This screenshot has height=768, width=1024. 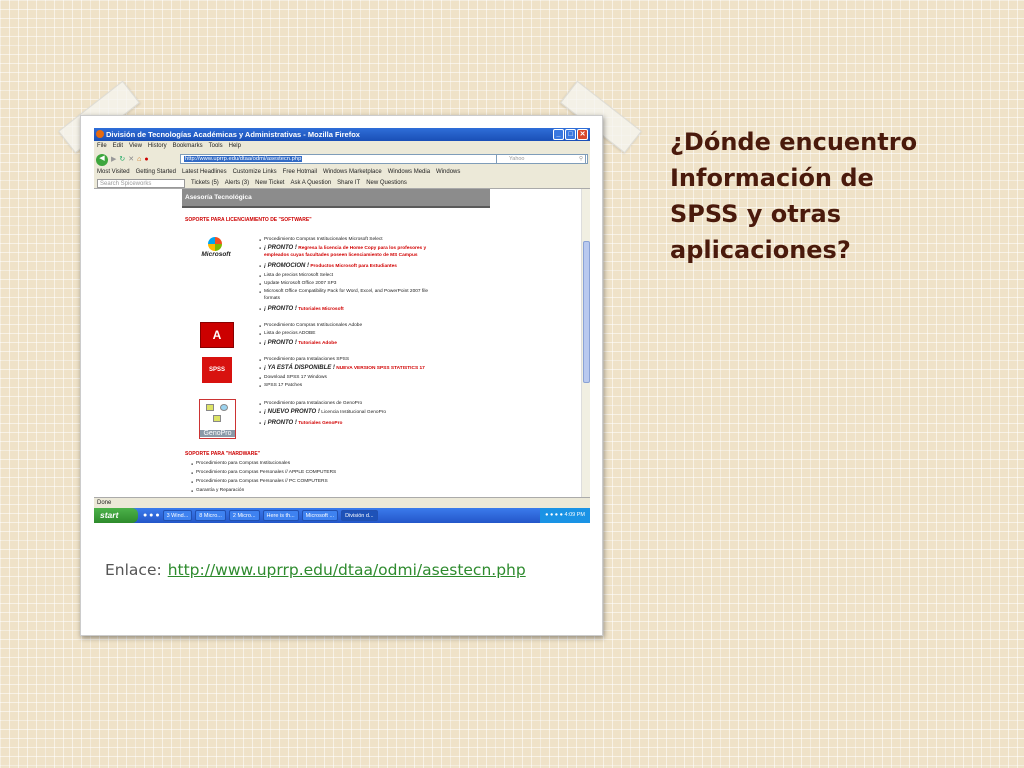 I want to click on forward-icon: ▶, so click(x=113, y=159).